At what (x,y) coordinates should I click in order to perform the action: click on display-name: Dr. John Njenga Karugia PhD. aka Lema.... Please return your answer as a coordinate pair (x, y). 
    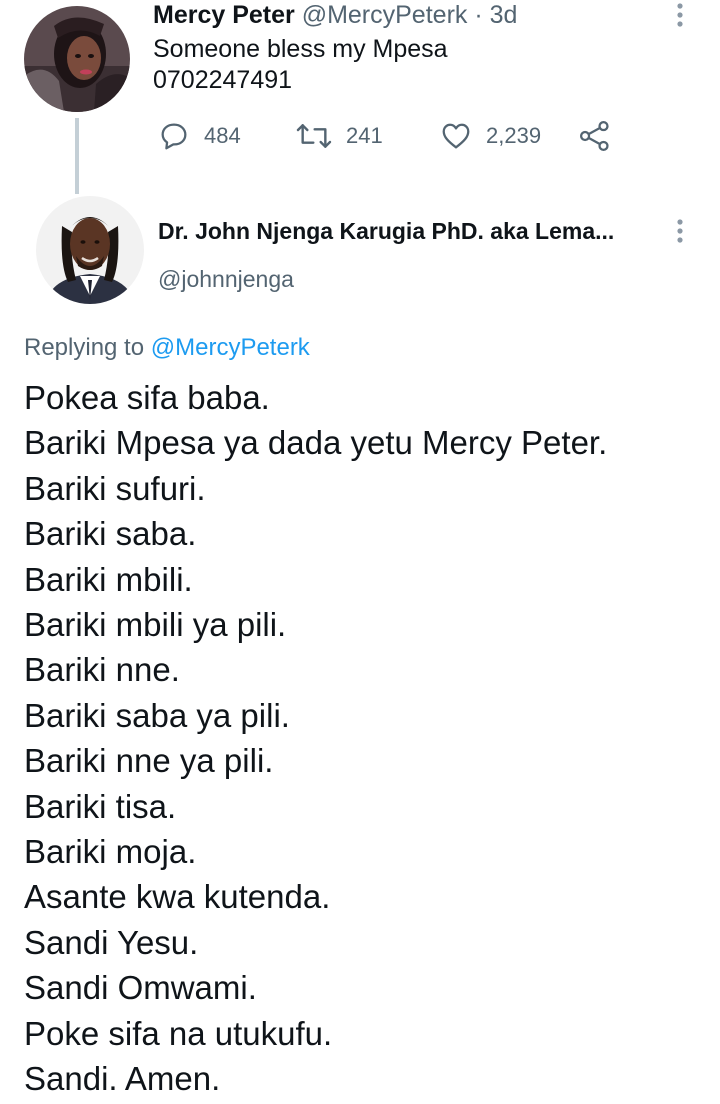
    Looking at the image, I should click on (386, 231).